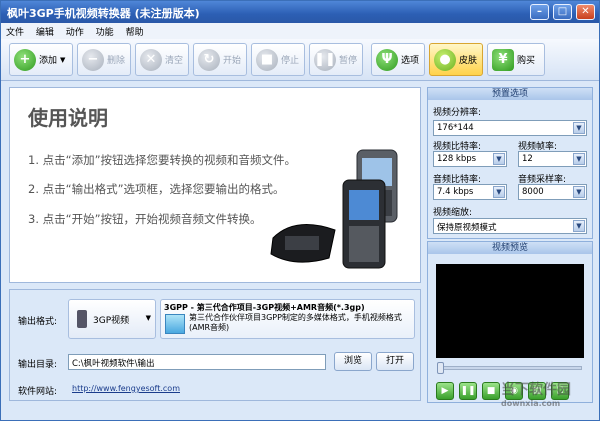 The height and width of the screenshot is (421, 600). I want to click on format-desc-text: 第三代合作伙伴项目3GPP制定的多媒体格式，手机视频格式 (AMR音频), so click(295, 322).